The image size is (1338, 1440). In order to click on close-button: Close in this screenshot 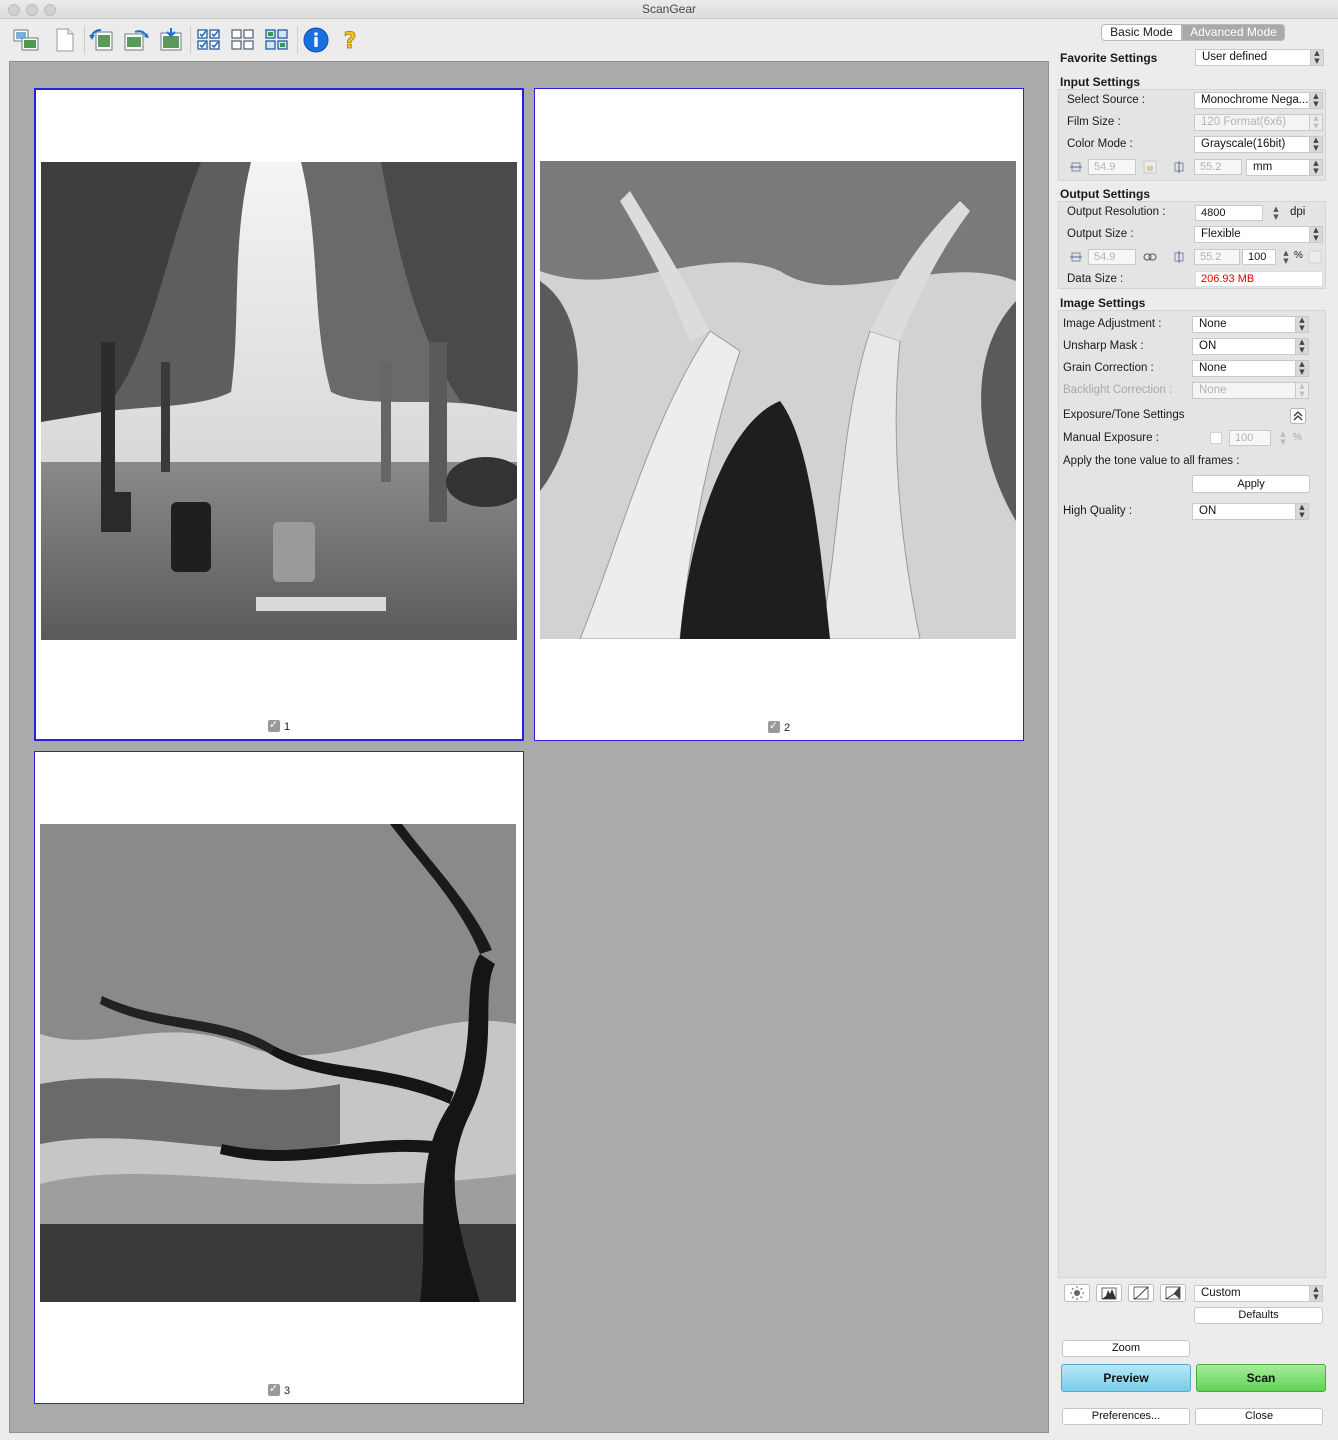, I will do `click(1259, 1416)`.